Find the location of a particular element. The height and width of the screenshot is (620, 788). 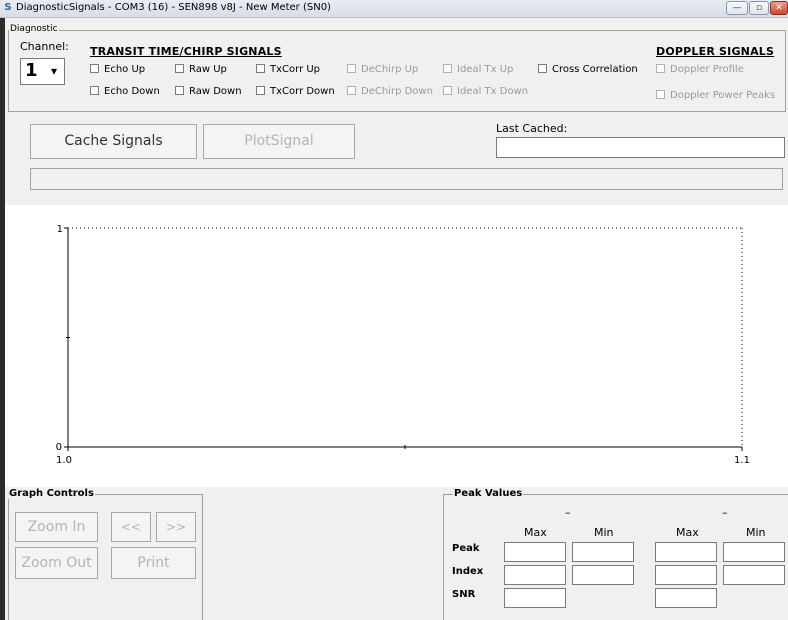

last-cached-label: Last Cached: is located at coordinates (532, 128).